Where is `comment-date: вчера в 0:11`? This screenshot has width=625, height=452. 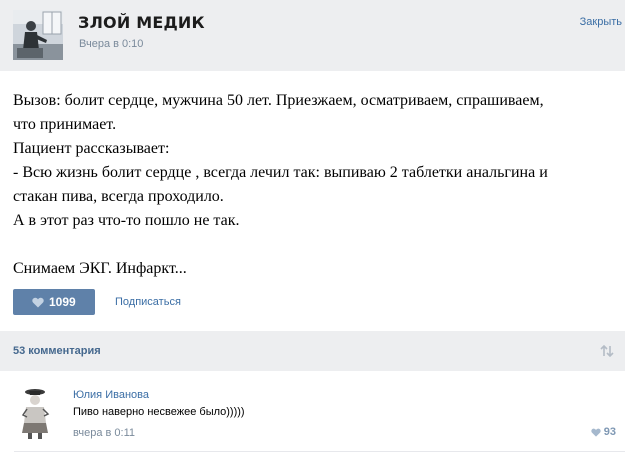 comment-date: вчера в 0:11 is located at coordinates (104, 433).